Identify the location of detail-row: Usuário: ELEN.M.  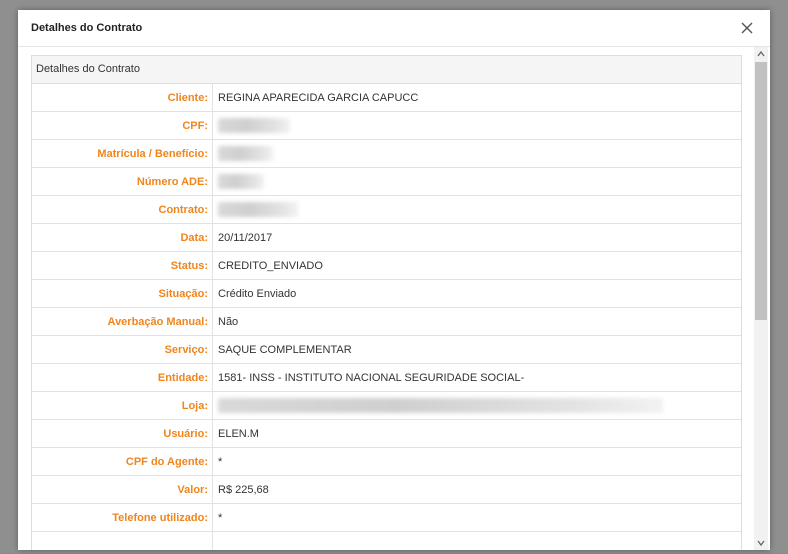
(386, 433).